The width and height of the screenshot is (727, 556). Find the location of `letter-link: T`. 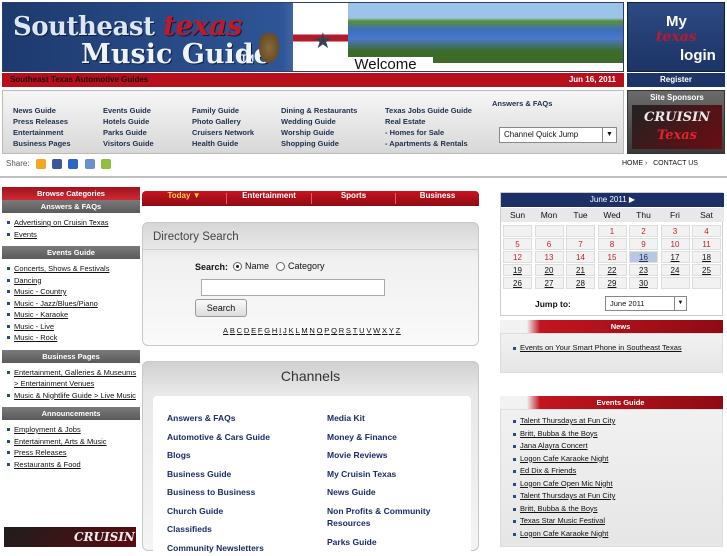

letter-link: T is located at coordinates (355, 330).